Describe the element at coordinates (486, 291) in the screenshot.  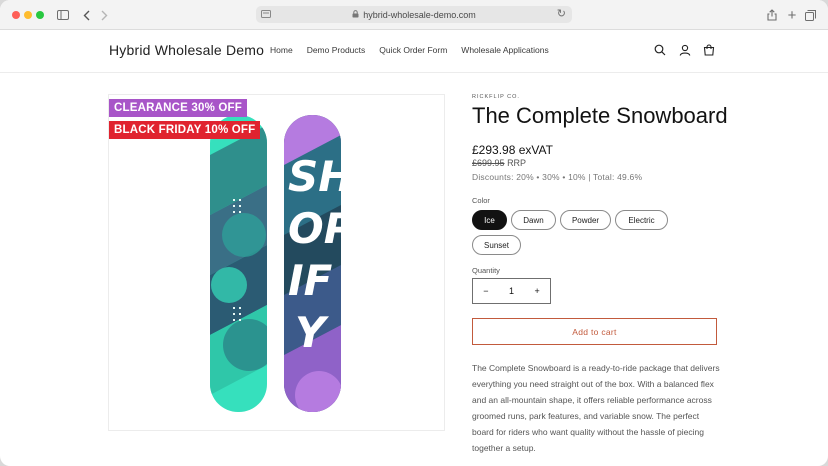
I see `quantity-decrease-button: −` at that location.